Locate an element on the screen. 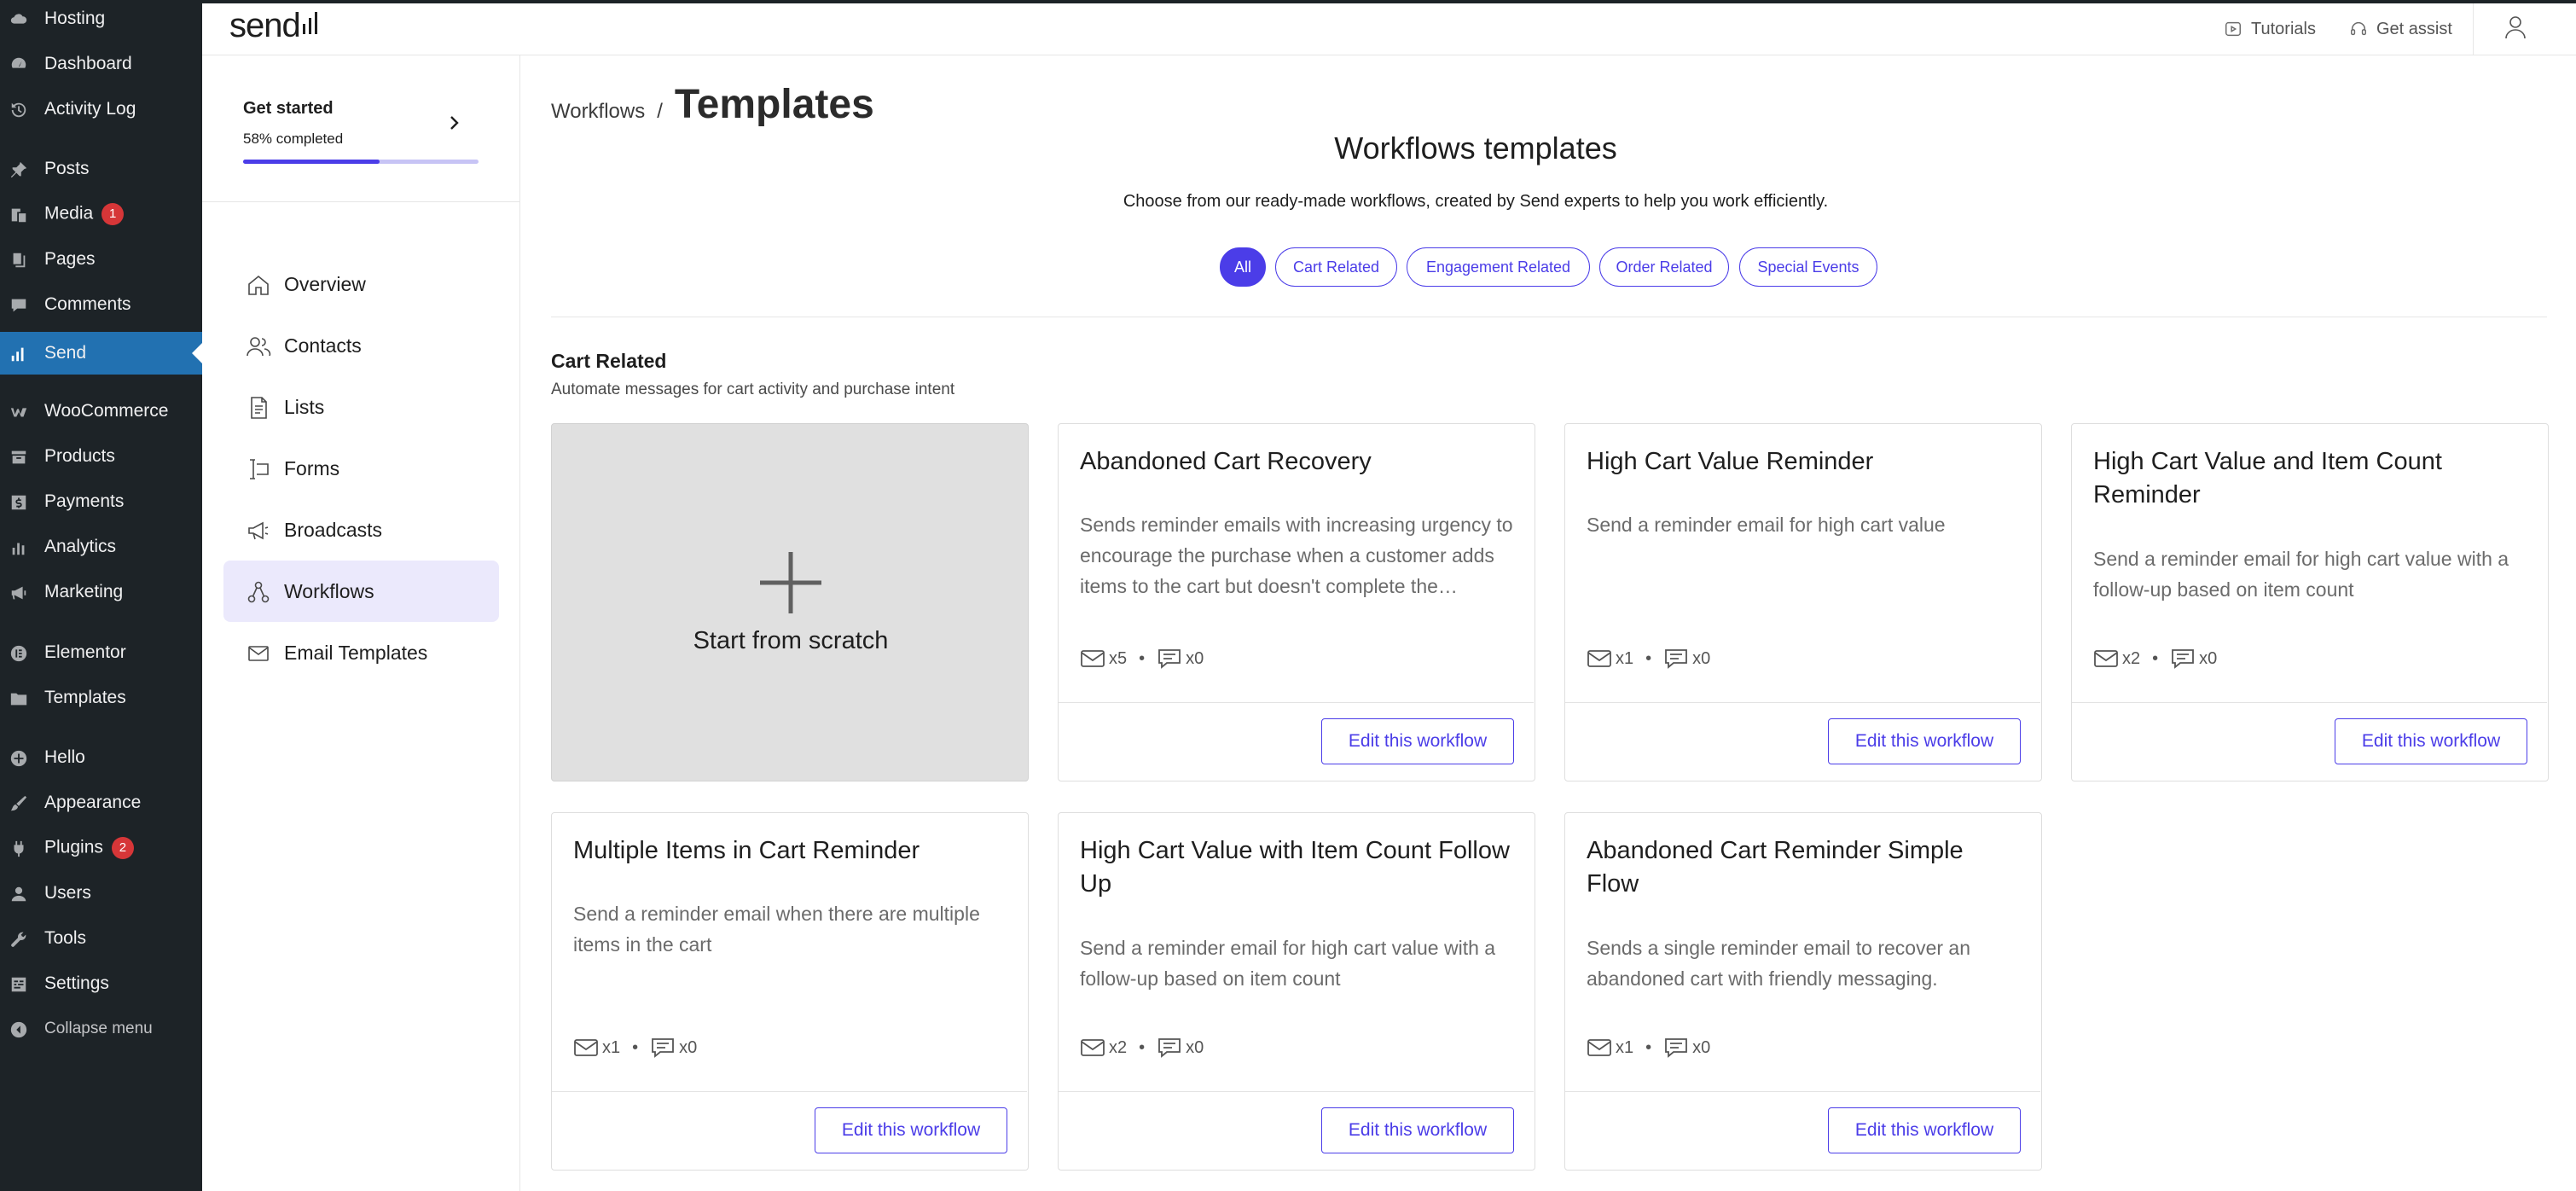  archive-icon is located at coordinates (18, 457).